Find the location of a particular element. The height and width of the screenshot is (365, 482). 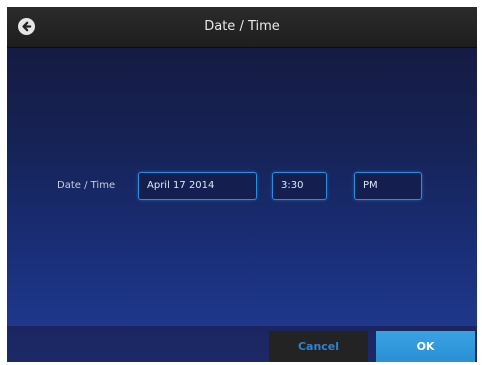

back-button is located at coordinates (26, 26).